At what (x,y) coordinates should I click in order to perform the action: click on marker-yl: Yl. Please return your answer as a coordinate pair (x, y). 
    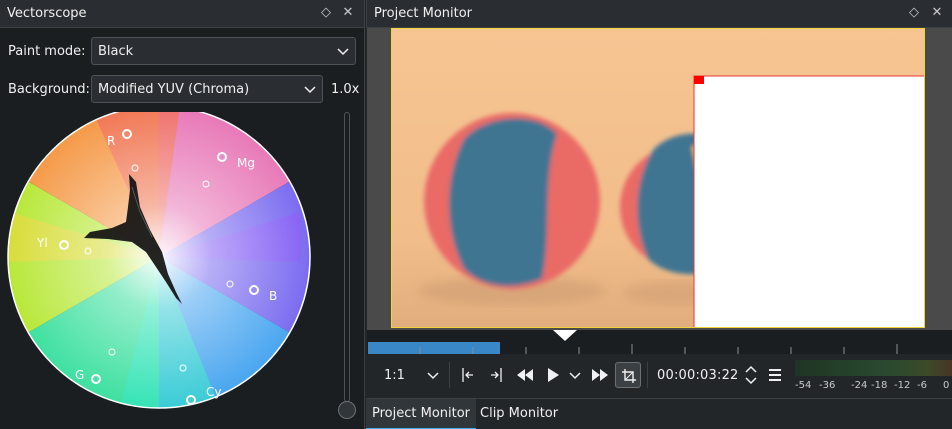
    Looking at the image, I should click on (42, 243).